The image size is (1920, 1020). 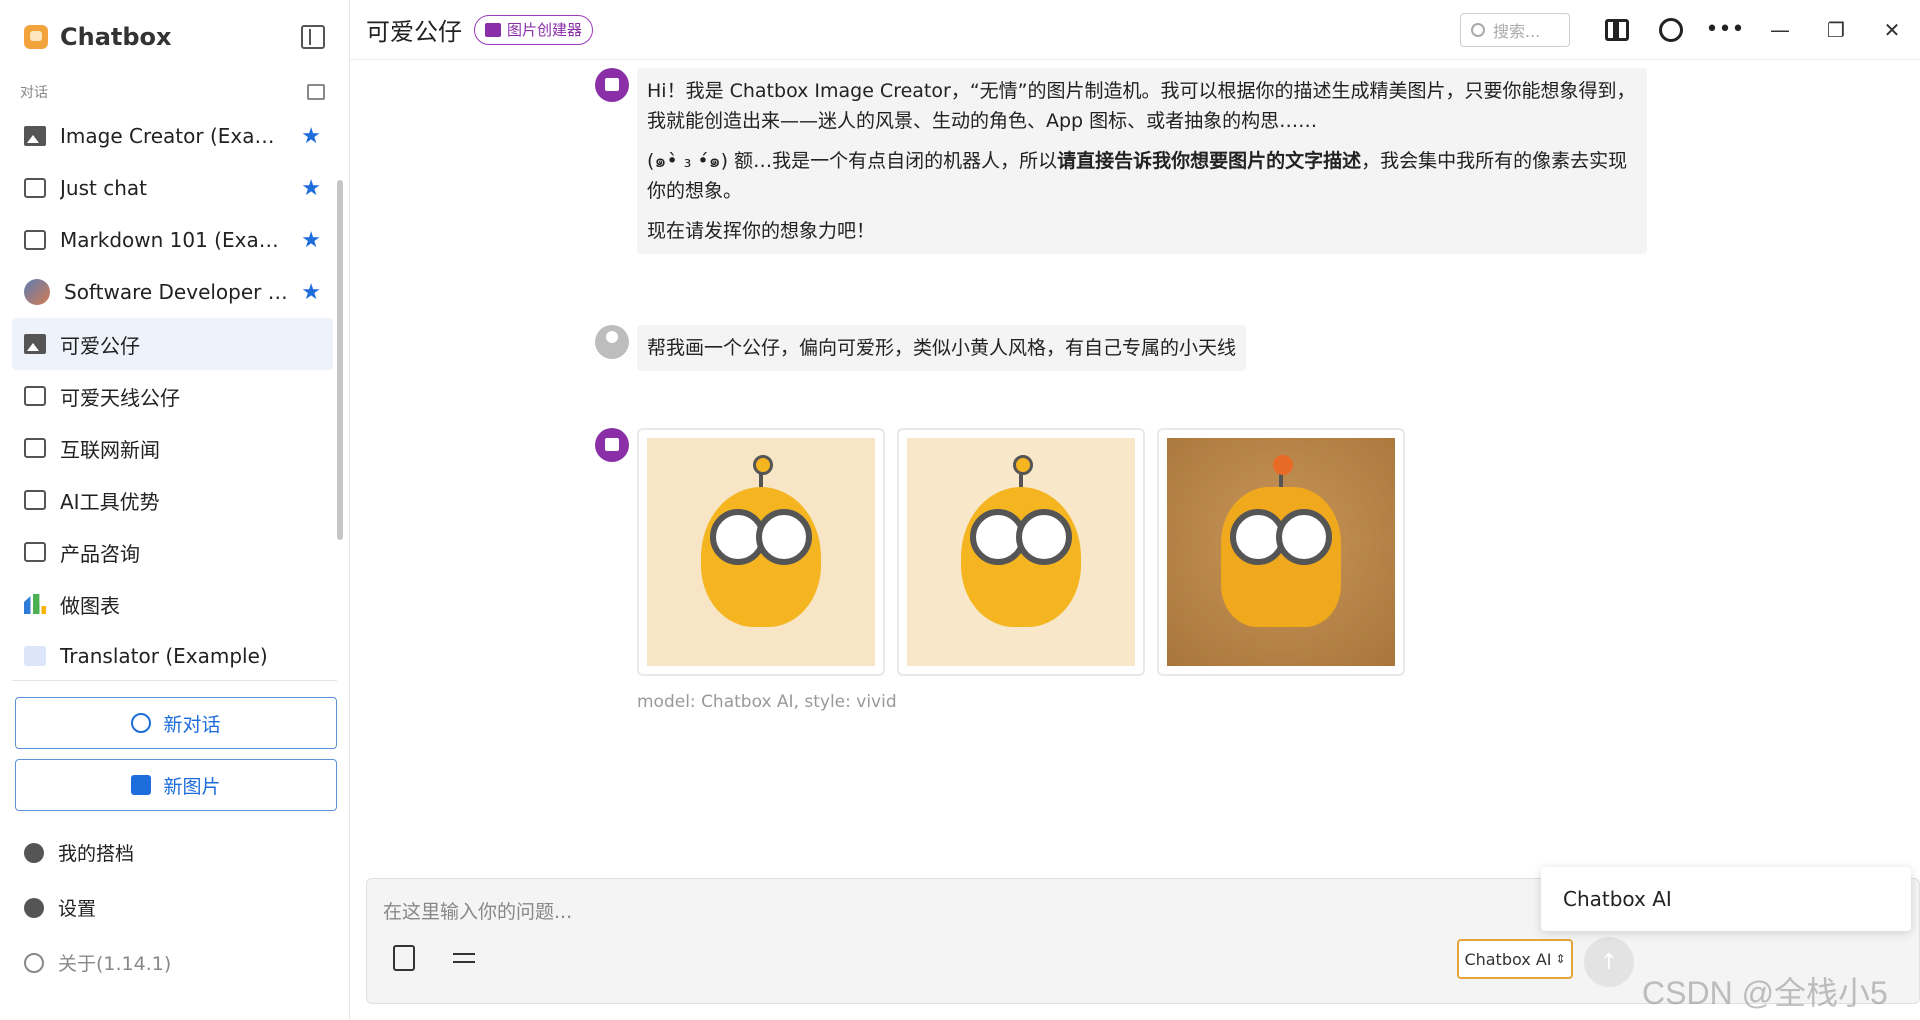 What do you see at coordinates (100, 345) in the screenshot?
I see `session-label: 可爱公仔` at bounding box center [100, 345].